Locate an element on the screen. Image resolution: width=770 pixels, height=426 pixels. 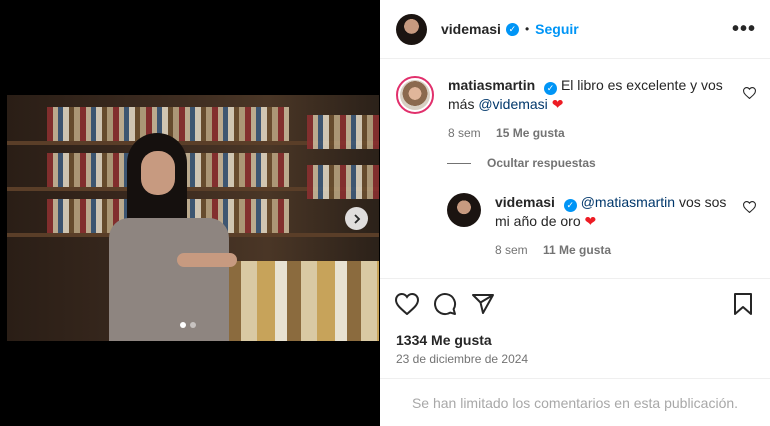
more-options-icon: ••• is located at coordinates (744, 29).